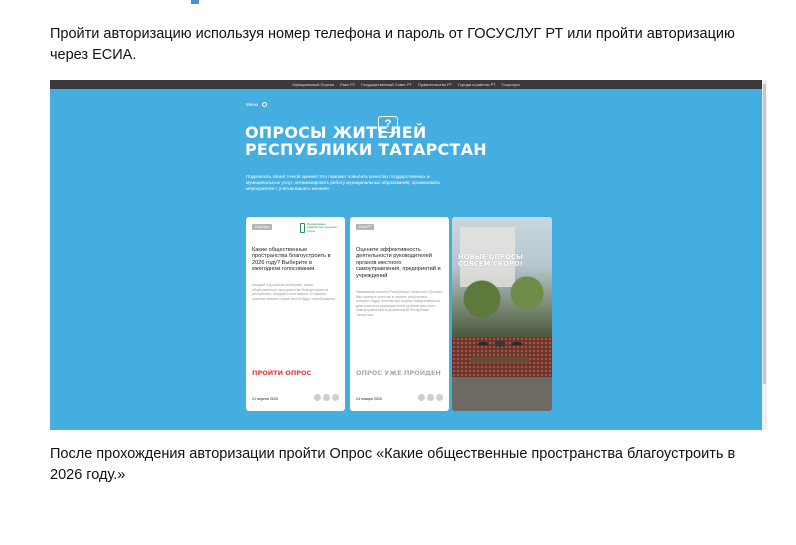  Describe the element at coordinates (386, 84) in the screenshot. I see `nav-item-gossovet: Государственный Совет РТ` at that location.